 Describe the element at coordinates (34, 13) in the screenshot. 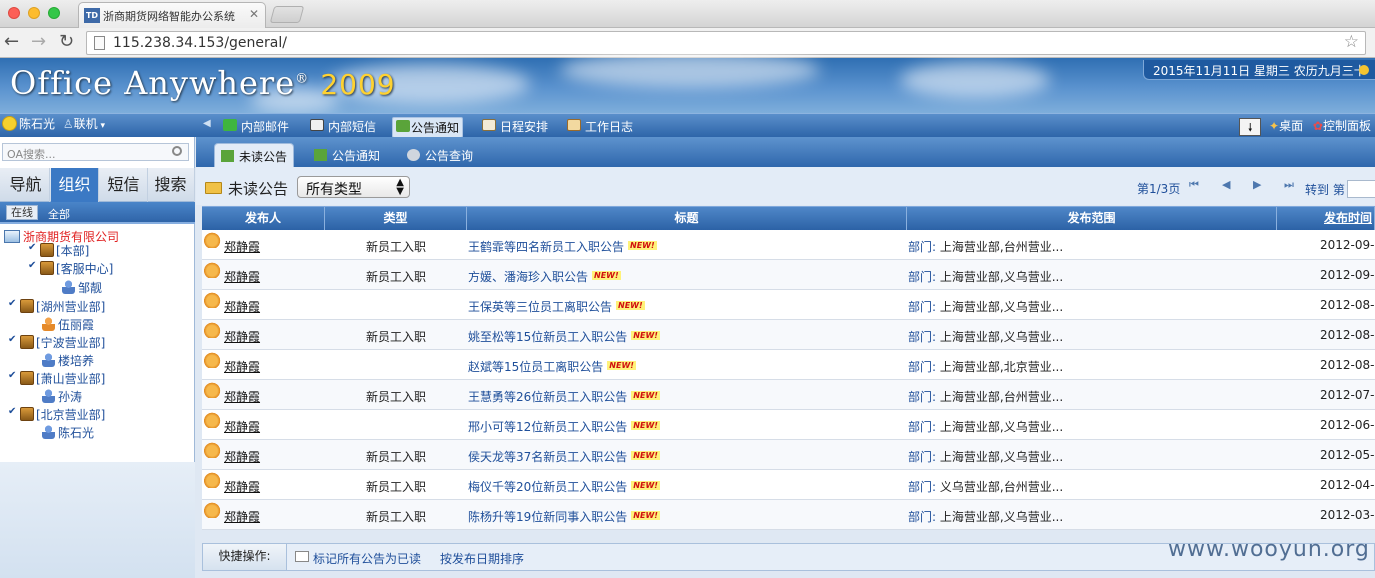

I see `minimize-window-button` at that location.